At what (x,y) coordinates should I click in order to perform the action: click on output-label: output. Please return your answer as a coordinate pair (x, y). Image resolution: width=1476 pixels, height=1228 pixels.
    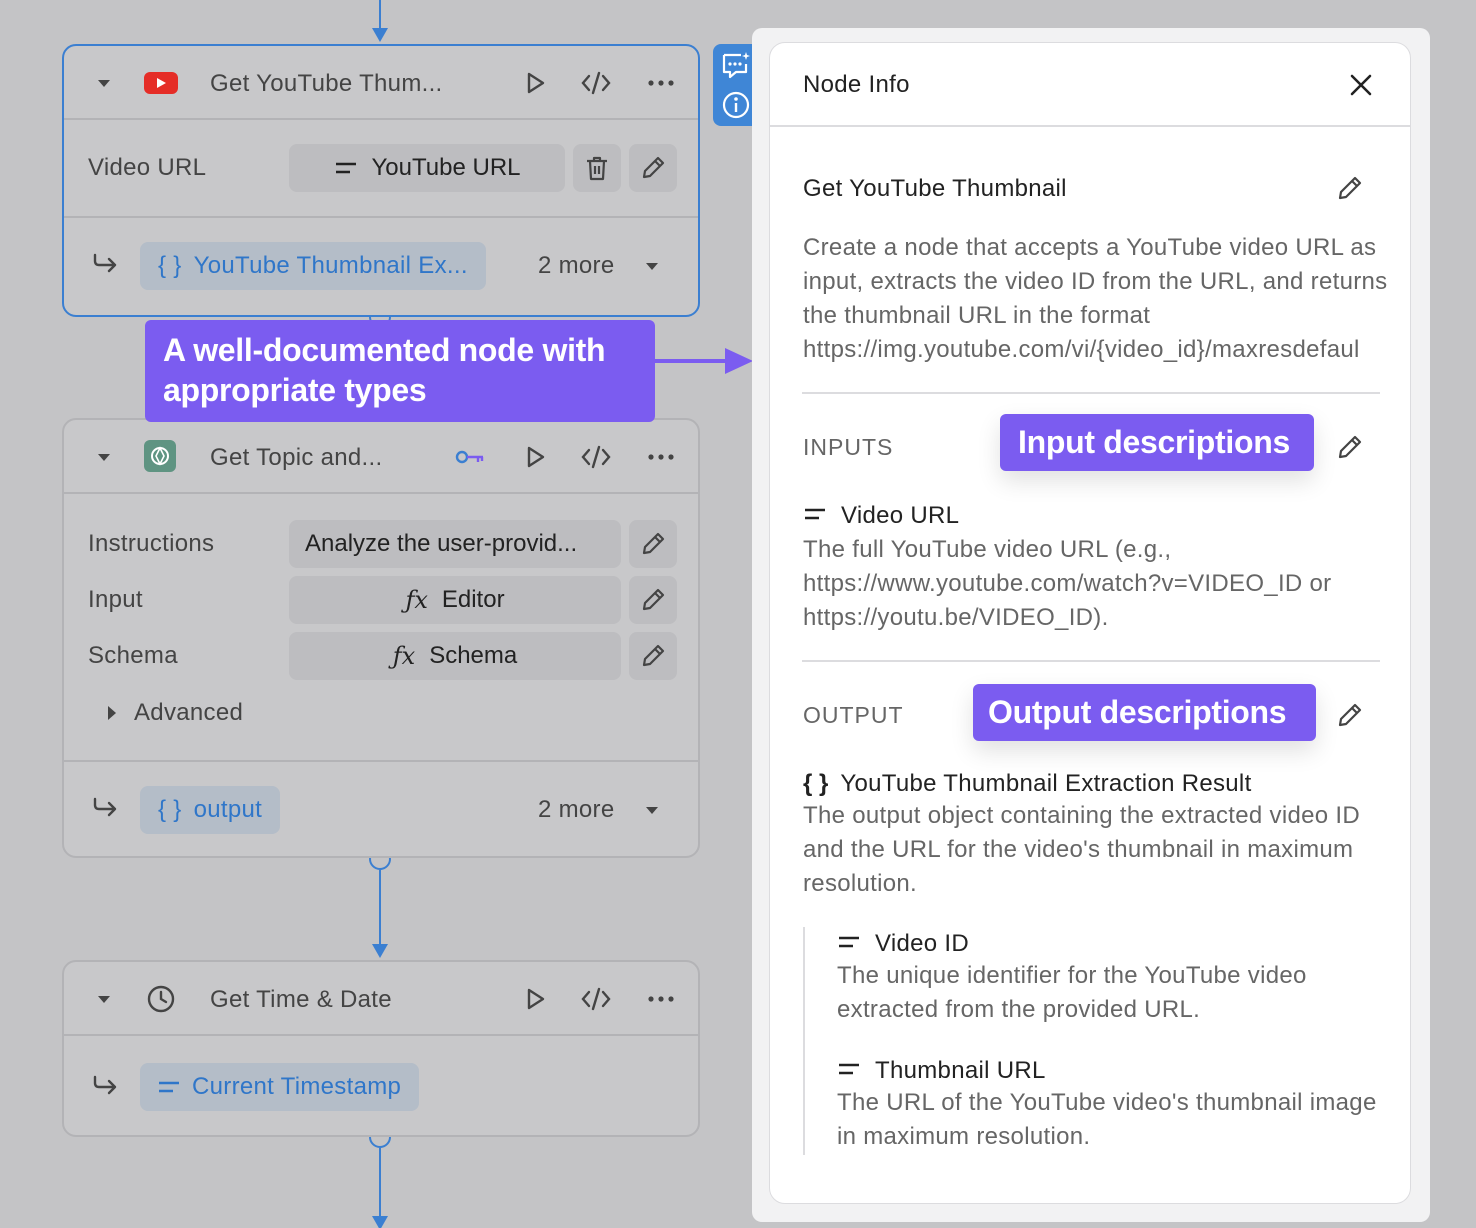
    Looking at the image, I should click on (228, 809).